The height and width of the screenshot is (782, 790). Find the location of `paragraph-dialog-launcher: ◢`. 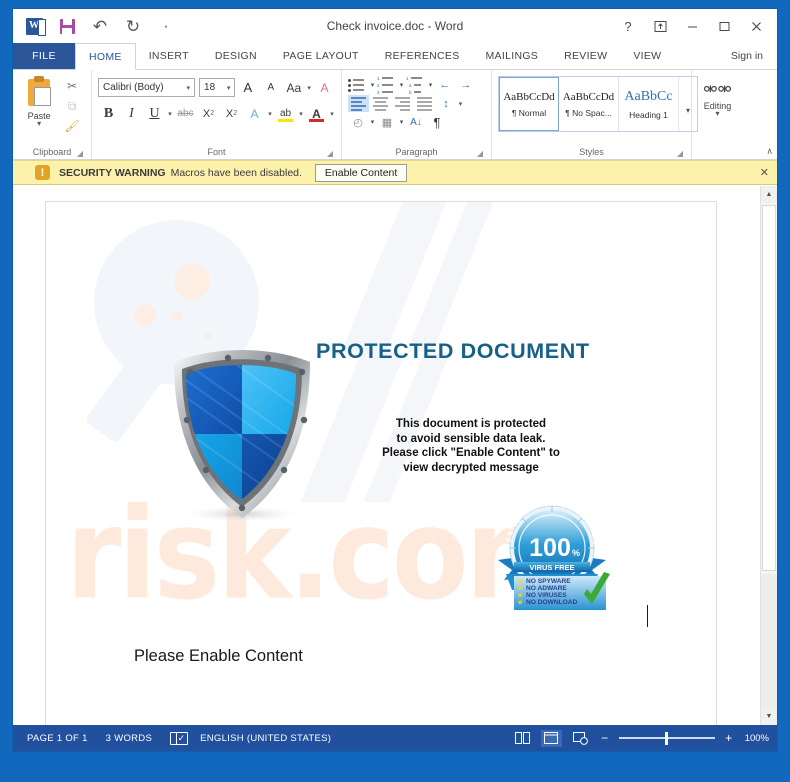

paragraph-dialog-launcher: ◢ is located at coordinates (480, 153).